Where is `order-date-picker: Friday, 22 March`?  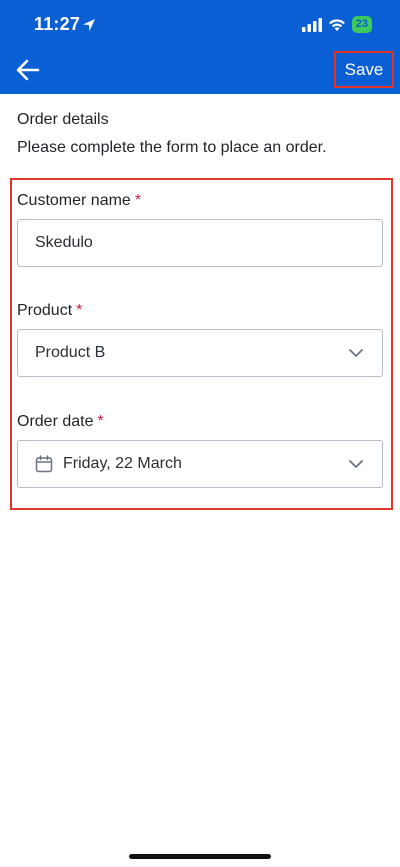 order-date-picker: Friday, 22 March is located at coordinates (200, 464).